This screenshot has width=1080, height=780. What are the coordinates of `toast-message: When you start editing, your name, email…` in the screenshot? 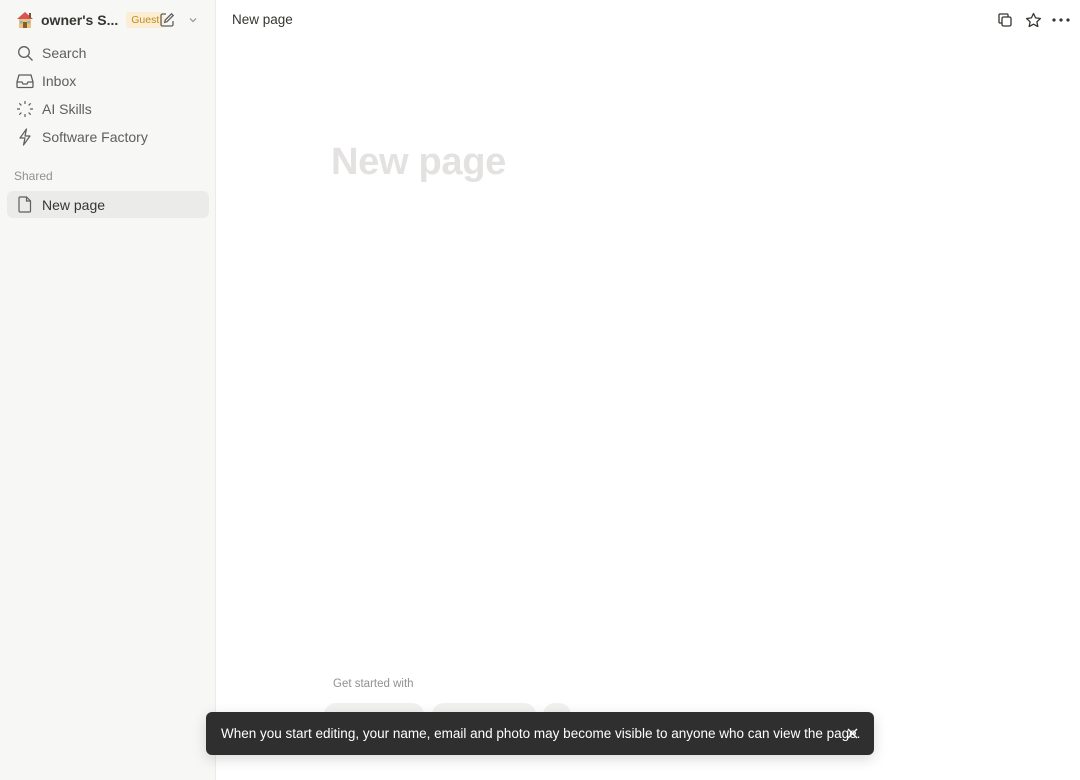 It's located at (541, 733).